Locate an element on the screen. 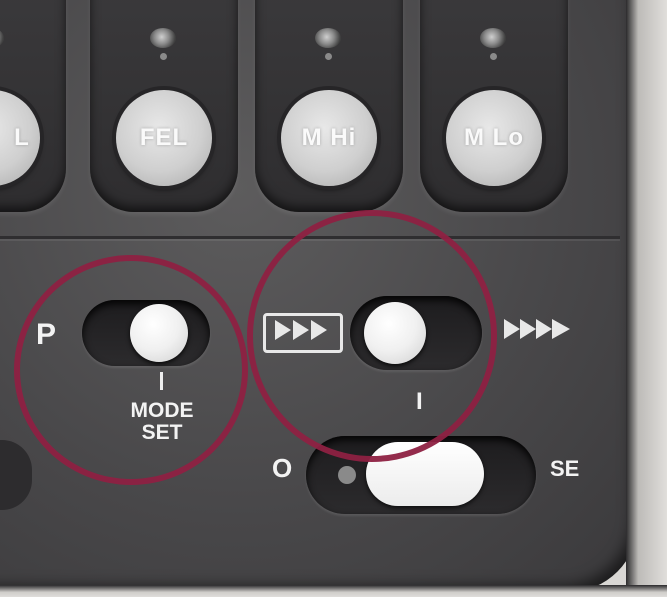  m-hi-button-label: M Hi is located at coordinates (329, 137).